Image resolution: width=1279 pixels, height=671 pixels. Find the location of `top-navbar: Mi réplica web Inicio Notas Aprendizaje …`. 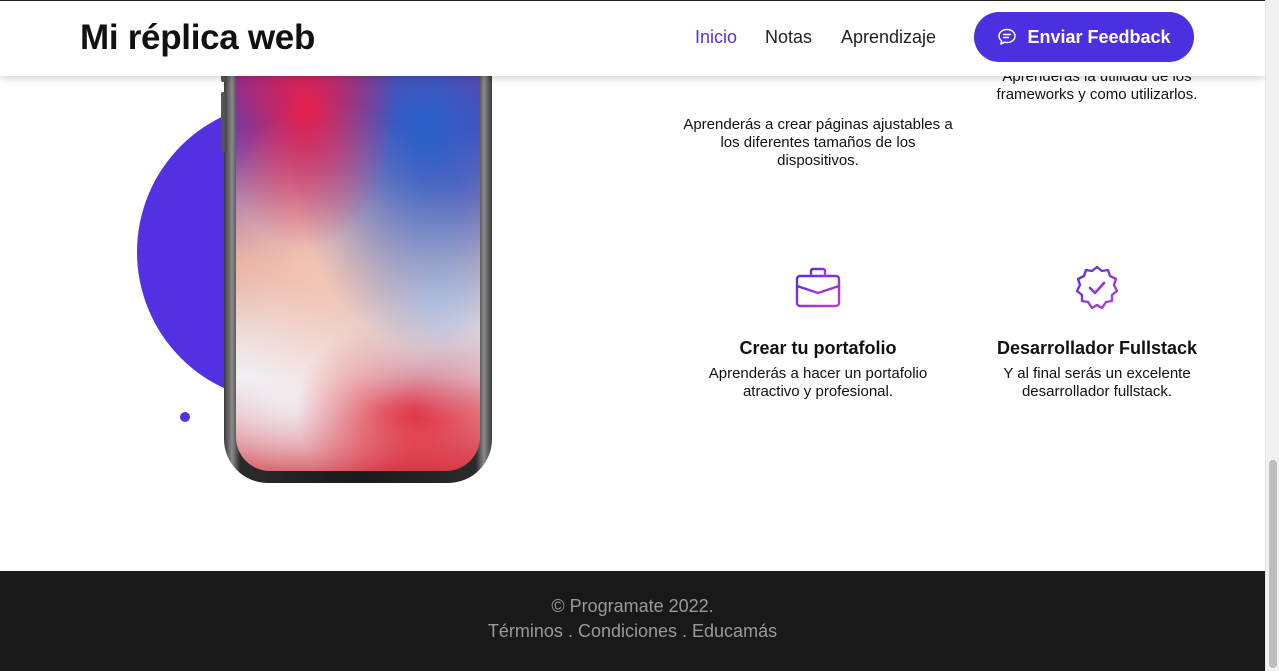

top-navbar: Mi réplica web Inicio Notas Aprendizaje … is located at coordinates (632, 38).